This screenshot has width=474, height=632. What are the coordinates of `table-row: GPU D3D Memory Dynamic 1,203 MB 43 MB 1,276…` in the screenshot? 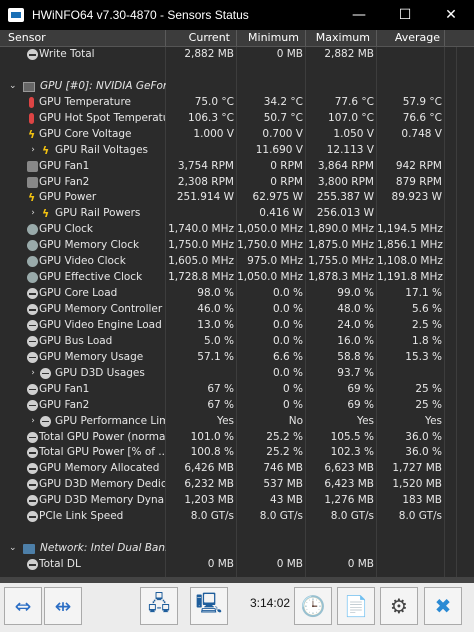 It's located at (237, 501).